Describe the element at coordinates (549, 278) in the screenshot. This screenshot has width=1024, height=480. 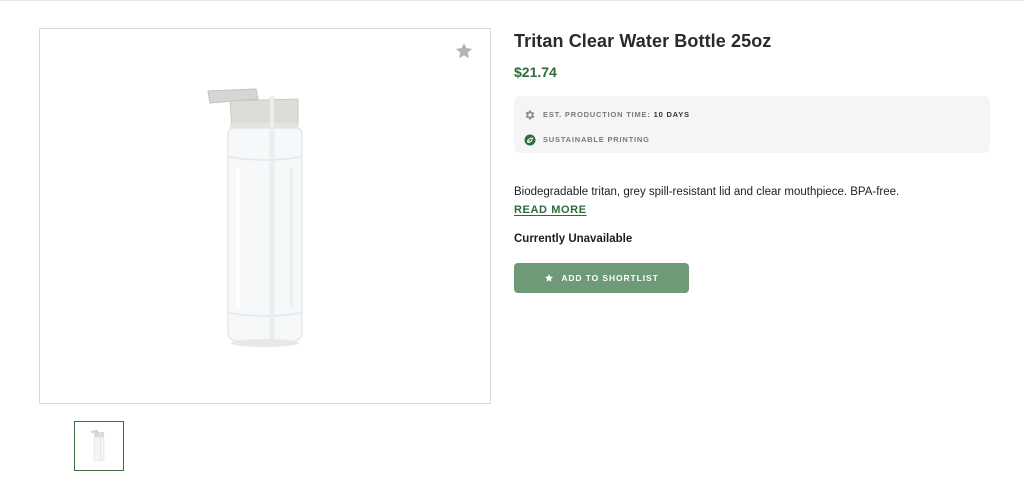
I see `star-icon` at that location.